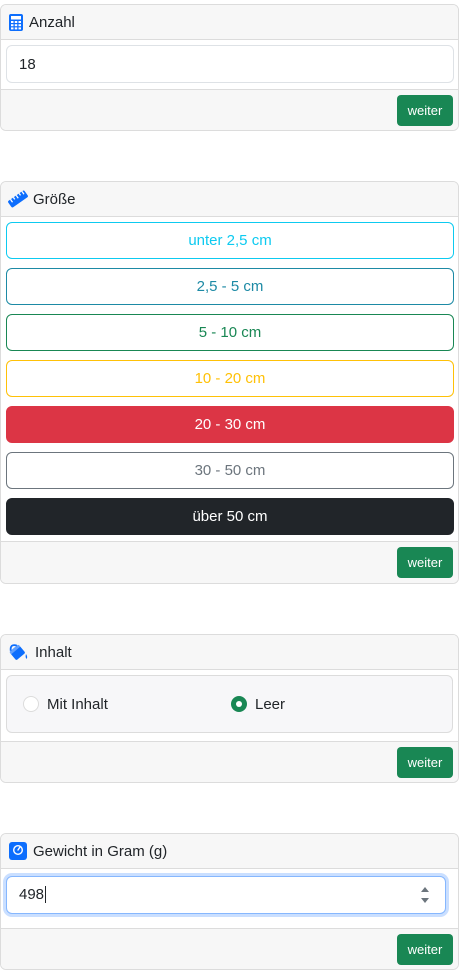  Describe the element at coordinates (54, 199) in the screenshot. I see `groesse-title: Größe` at that location.